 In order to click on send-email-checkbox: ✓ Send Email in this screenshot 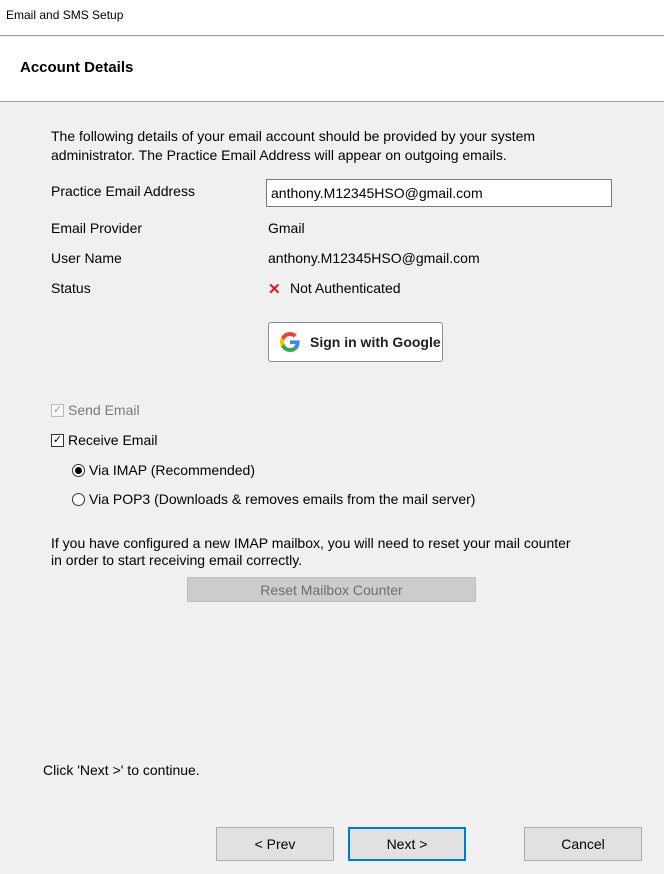, I will do `click(95, 410)`.